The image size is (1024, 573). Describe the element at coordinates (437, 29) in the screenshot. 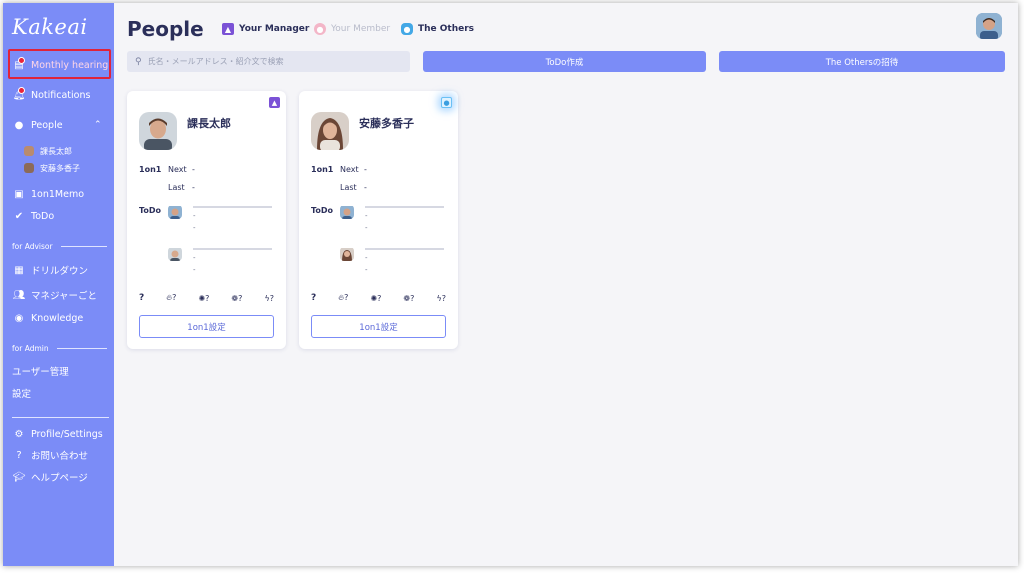

I see `filter-the-others: ● The Others` at that location.